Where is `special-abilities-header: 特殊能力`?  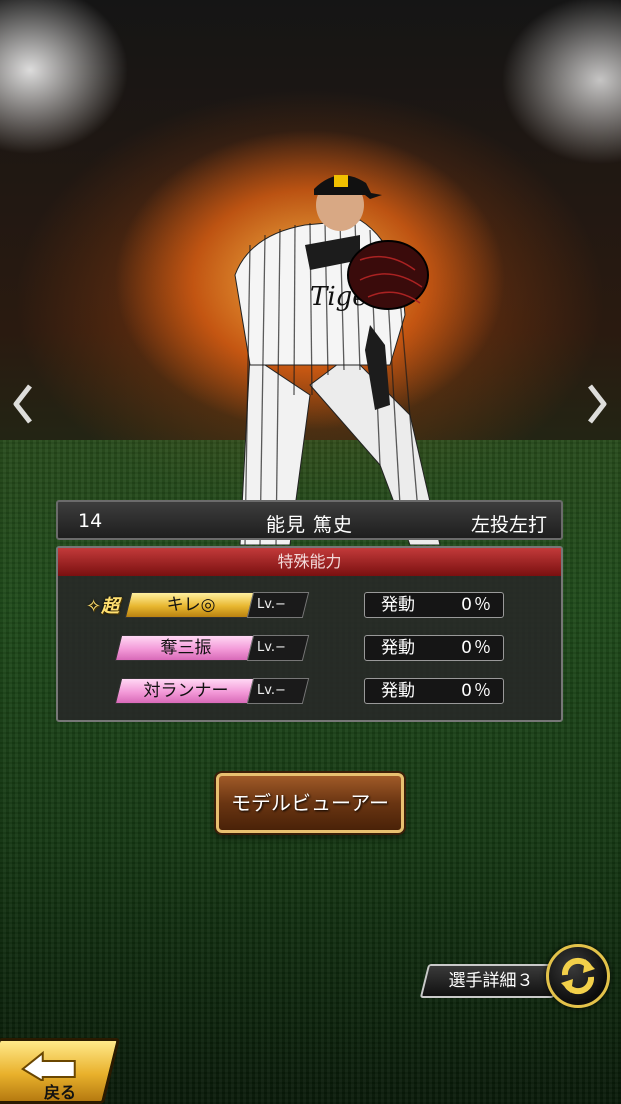 special-abilities-header: 特殊能力 is located at coordinates (309, 562).